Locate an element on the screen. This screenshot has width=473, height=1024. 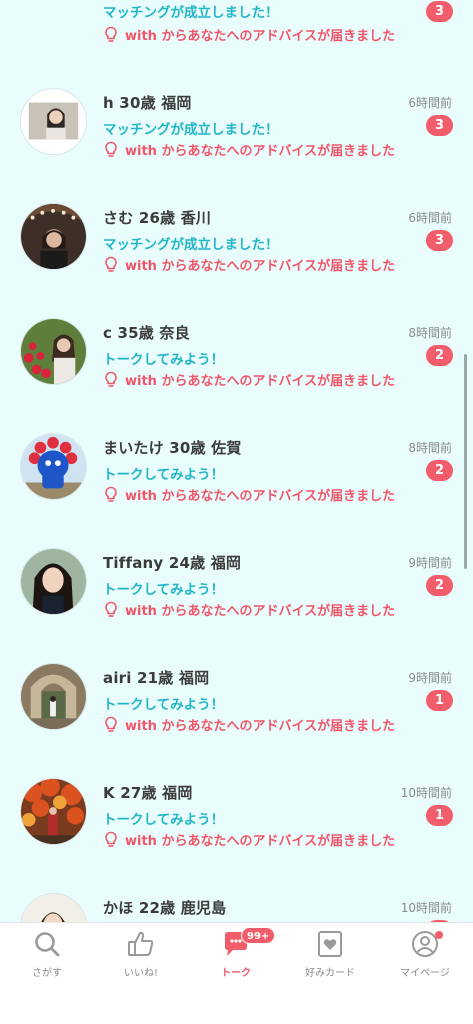
tab-likes: いいね! is located at coordinates (141, 959).